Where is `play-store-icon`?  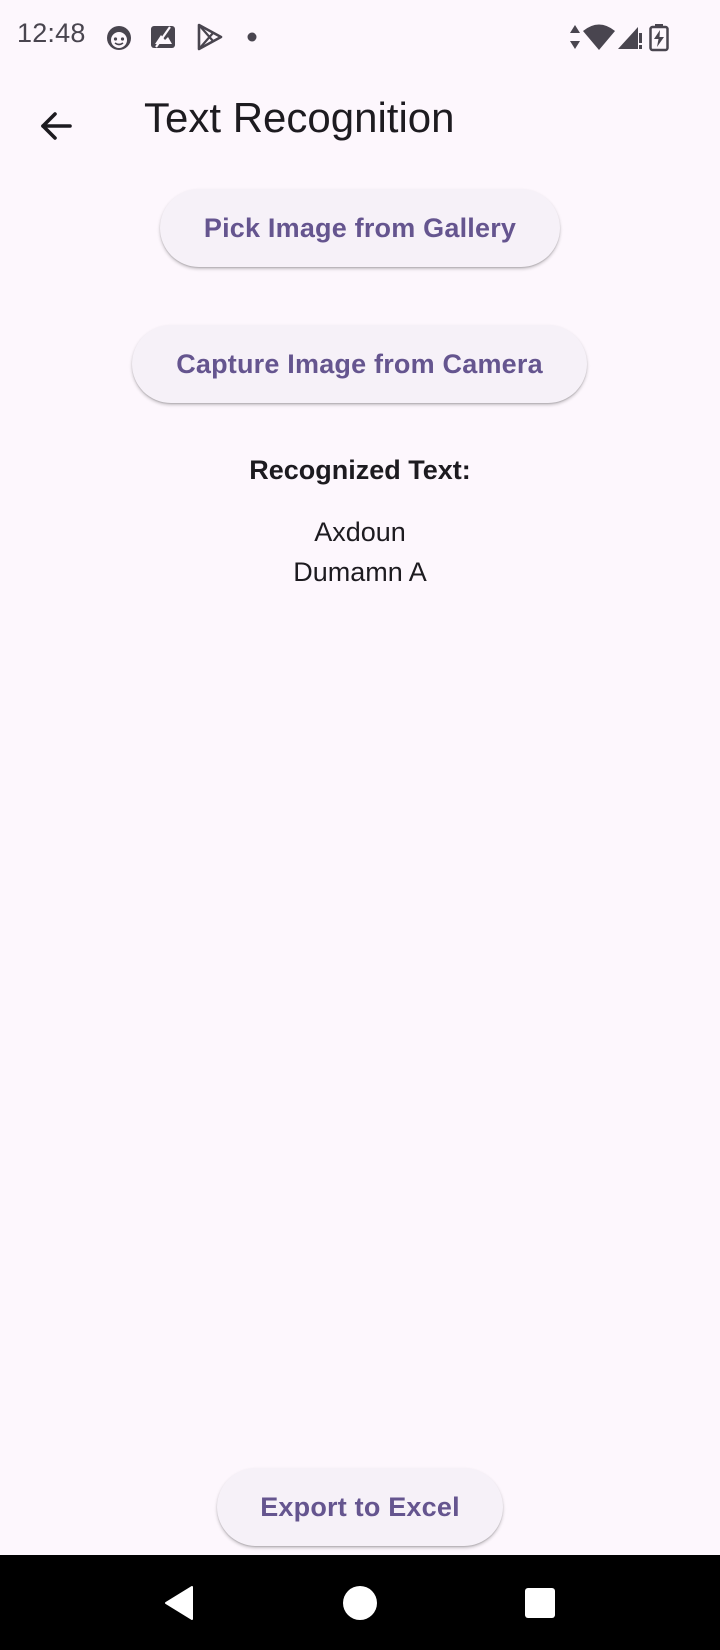 play-store-icon is located at coordinates (209, 37).